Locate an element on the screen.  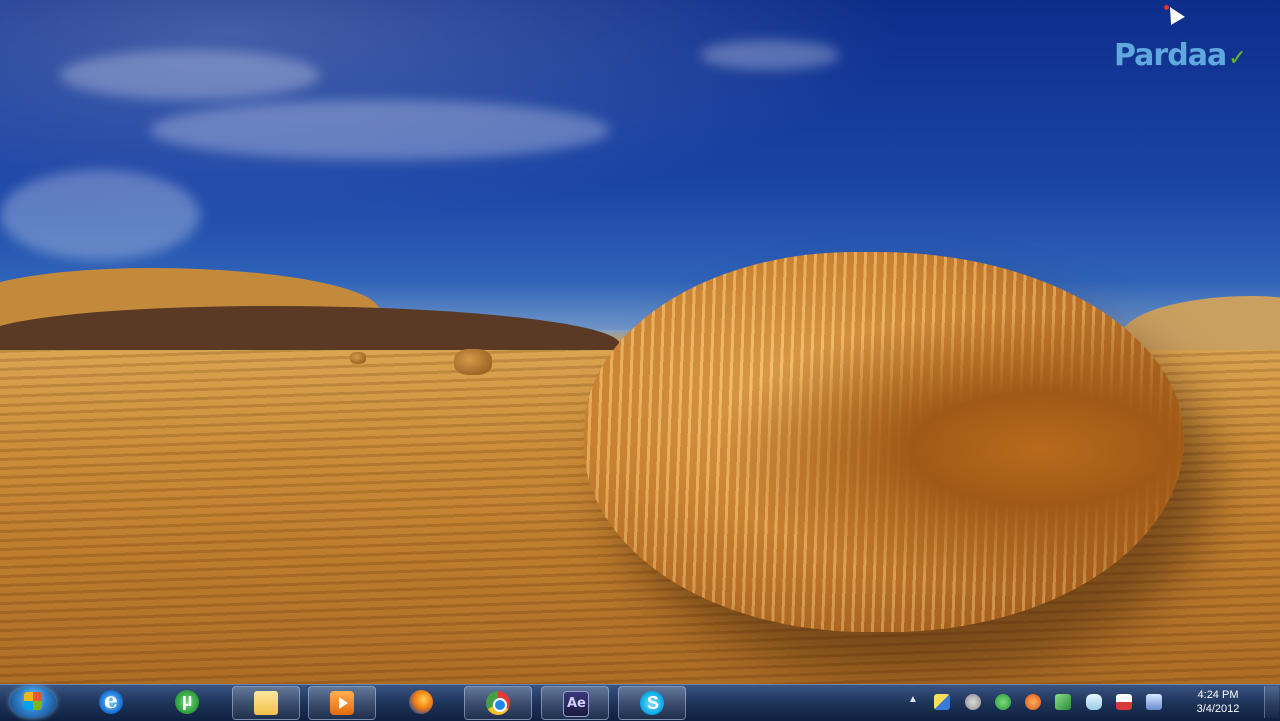
tray-app-icon is located at coordinates (973, 702).